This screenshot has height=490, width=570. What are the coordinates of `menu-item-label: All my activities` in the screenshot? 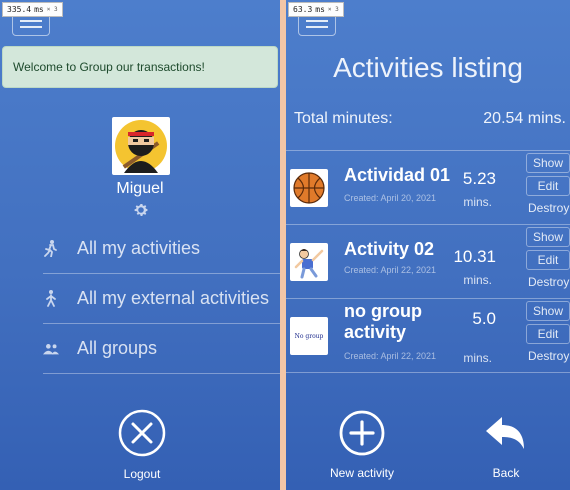 It's located at (139, 248).